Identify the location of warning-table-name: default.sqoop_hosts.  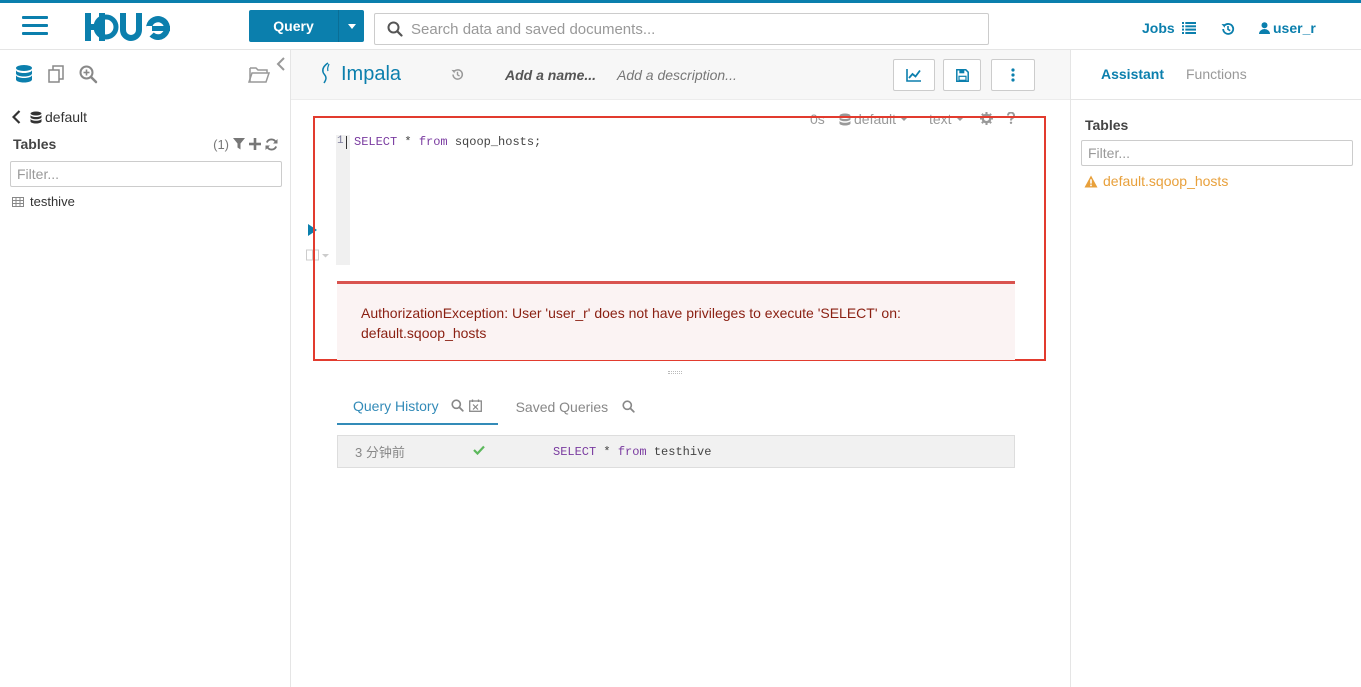
(1166, 181).